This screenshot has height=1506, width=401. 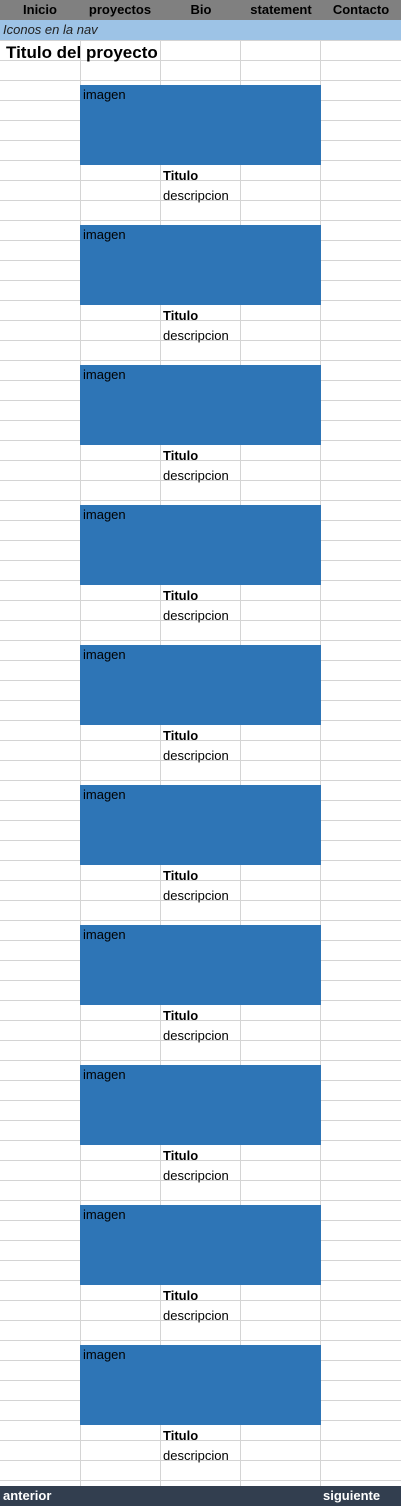 What do you see at coordinates (281, 10) in the screenshot?
I see `nav-item-statement: statement` at bounding box center [281, 10].